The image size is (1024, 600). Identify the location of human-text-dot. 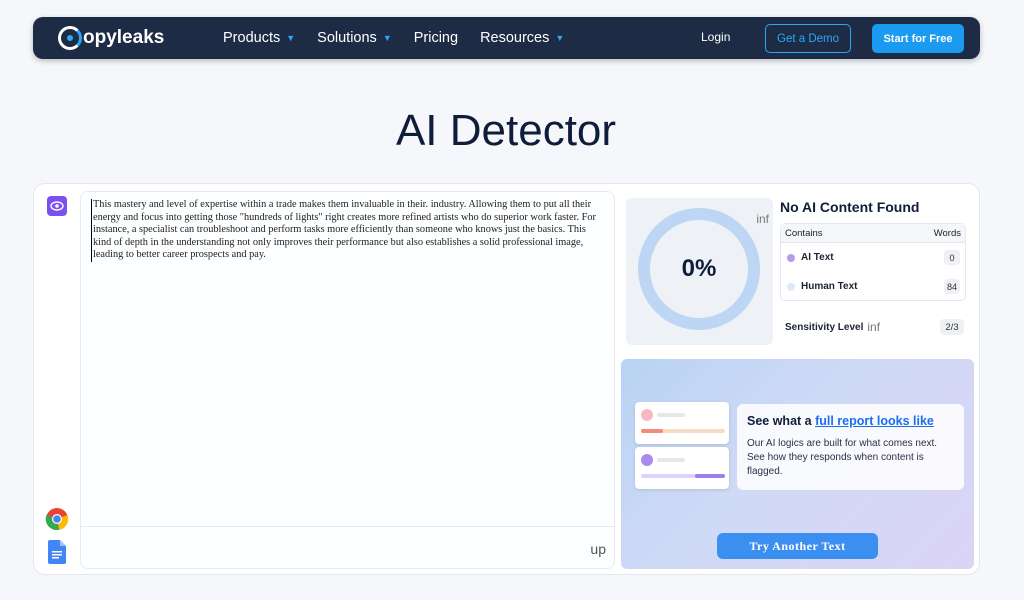
(791, 286).